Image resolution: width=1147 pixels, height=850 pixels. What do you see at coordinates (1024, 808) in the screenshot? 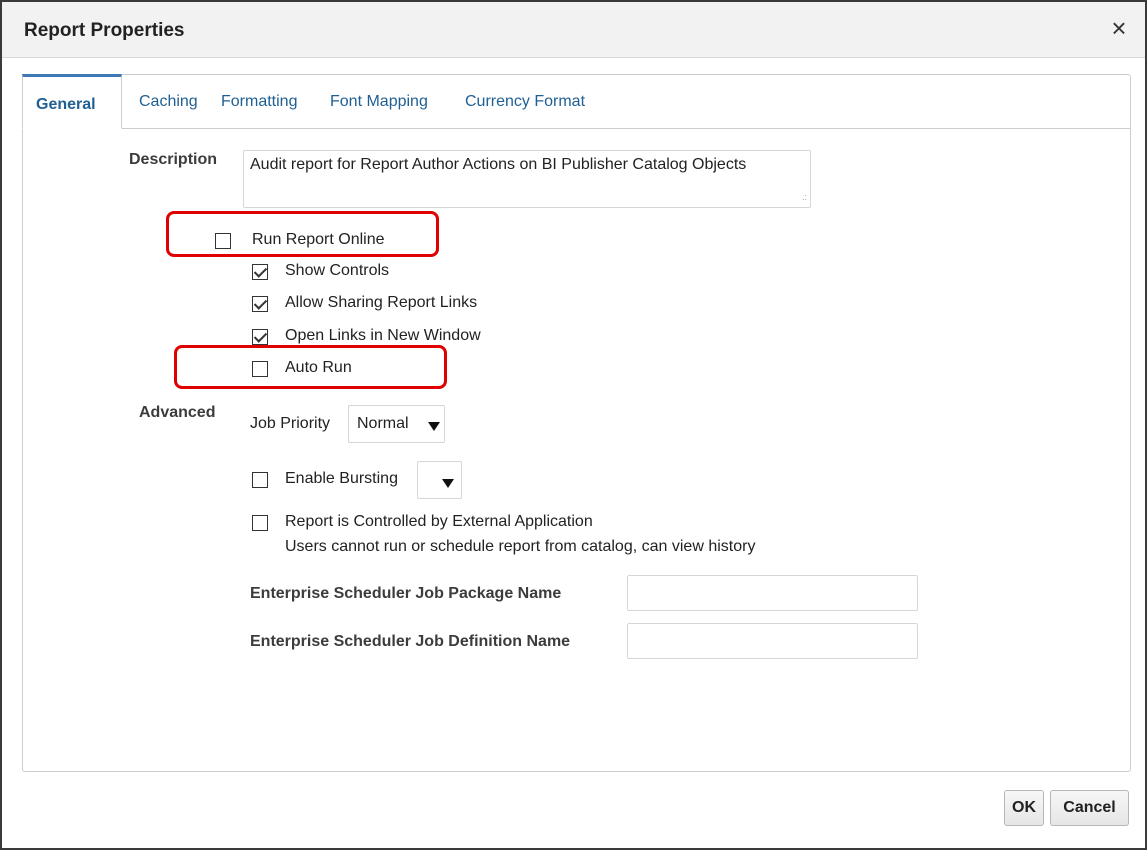
I see `ok-button: OK` at bounding box center [1024, 808].